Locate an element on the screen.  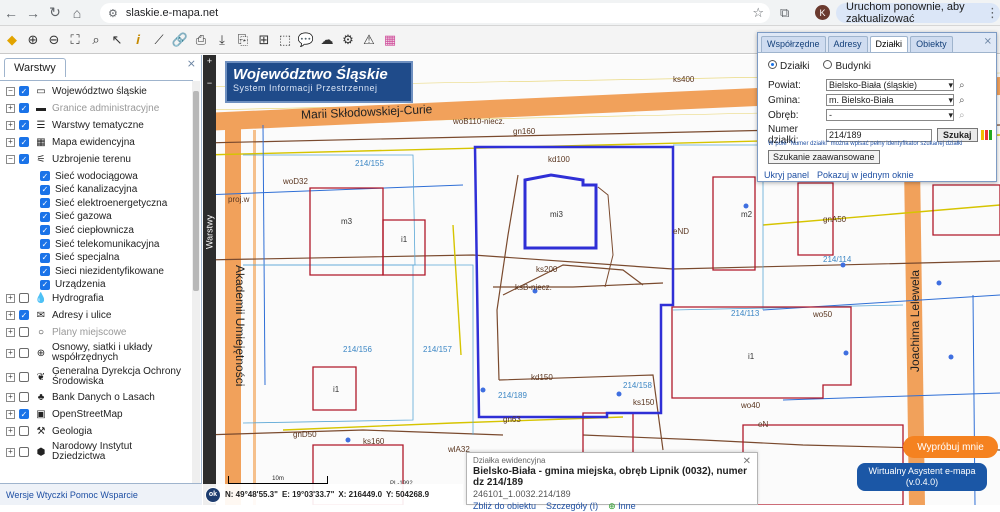
one-window-link: Pokazuj w jednym oknie is located at coordinates (865, 175).